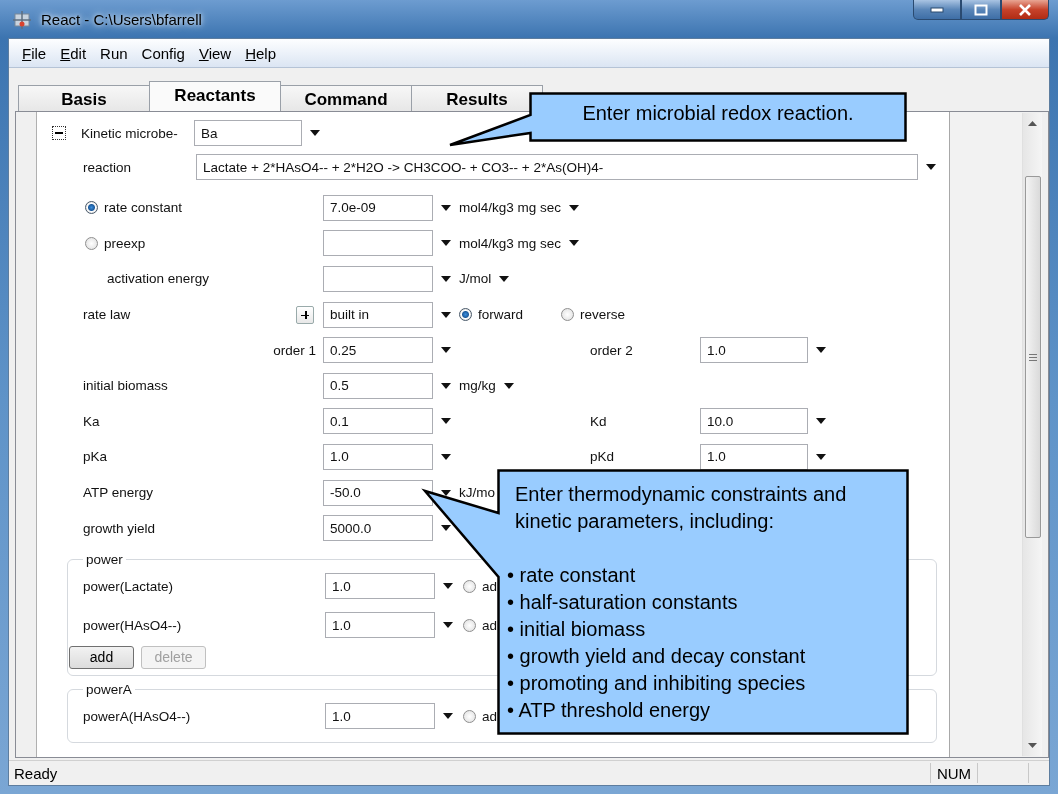 Image resolution: width=1058 pixels, height=794 pixels. Describe the element at coordinates (477, 98) in the screenshot. I see `tab: Results` at that location.